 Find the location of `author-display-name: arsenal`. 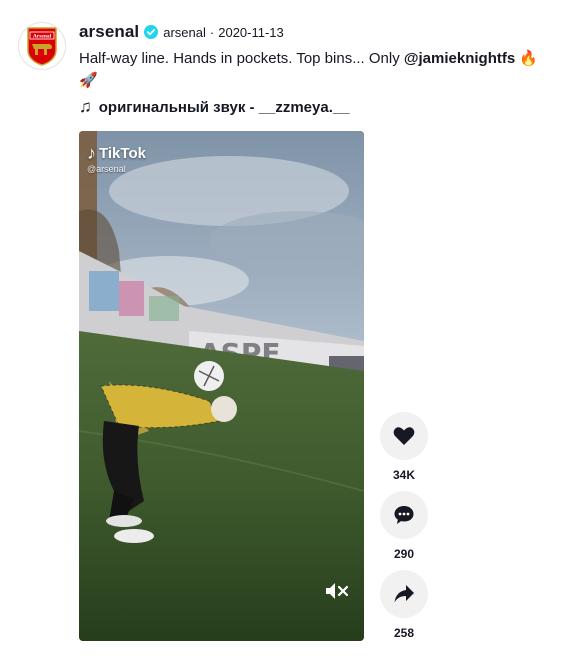

author-display-name: arsenal is located at coordinates (109, 32).